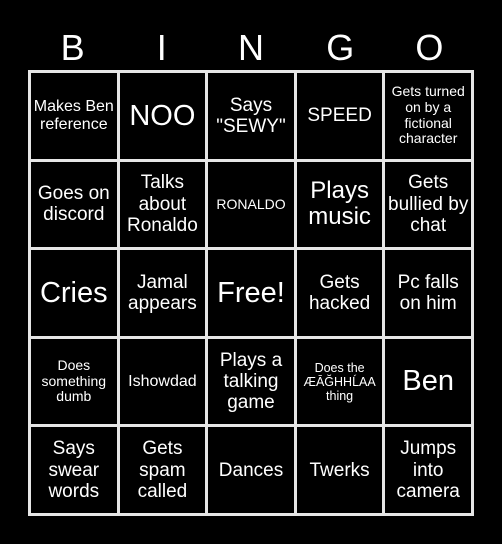  I want to click on bingo-cell: Gets turned on by a fictional character, so click(428, 116).